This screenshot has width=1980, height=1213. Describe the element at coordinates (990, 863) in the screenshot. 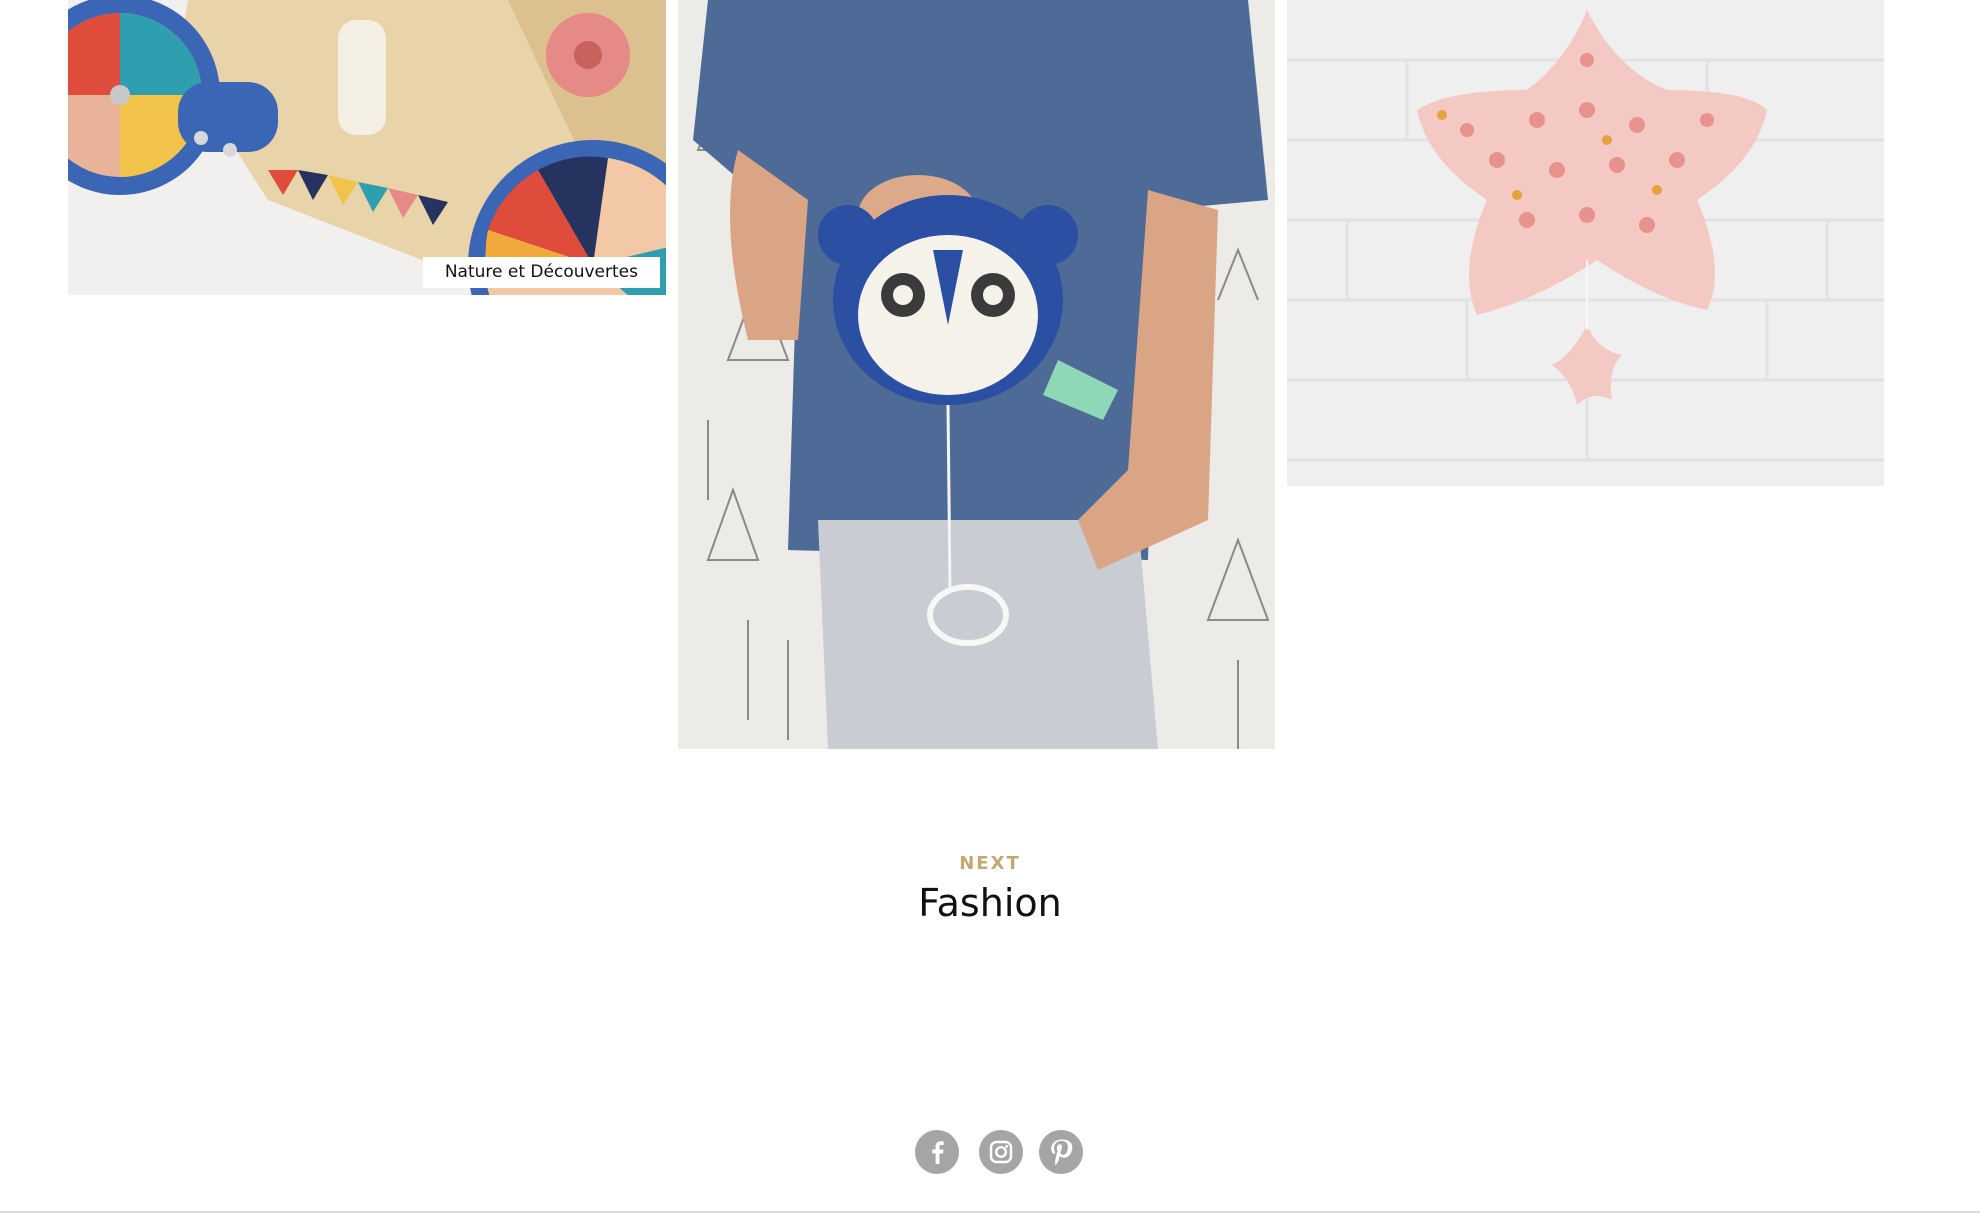

I see `next-label: NEXT` at that location.